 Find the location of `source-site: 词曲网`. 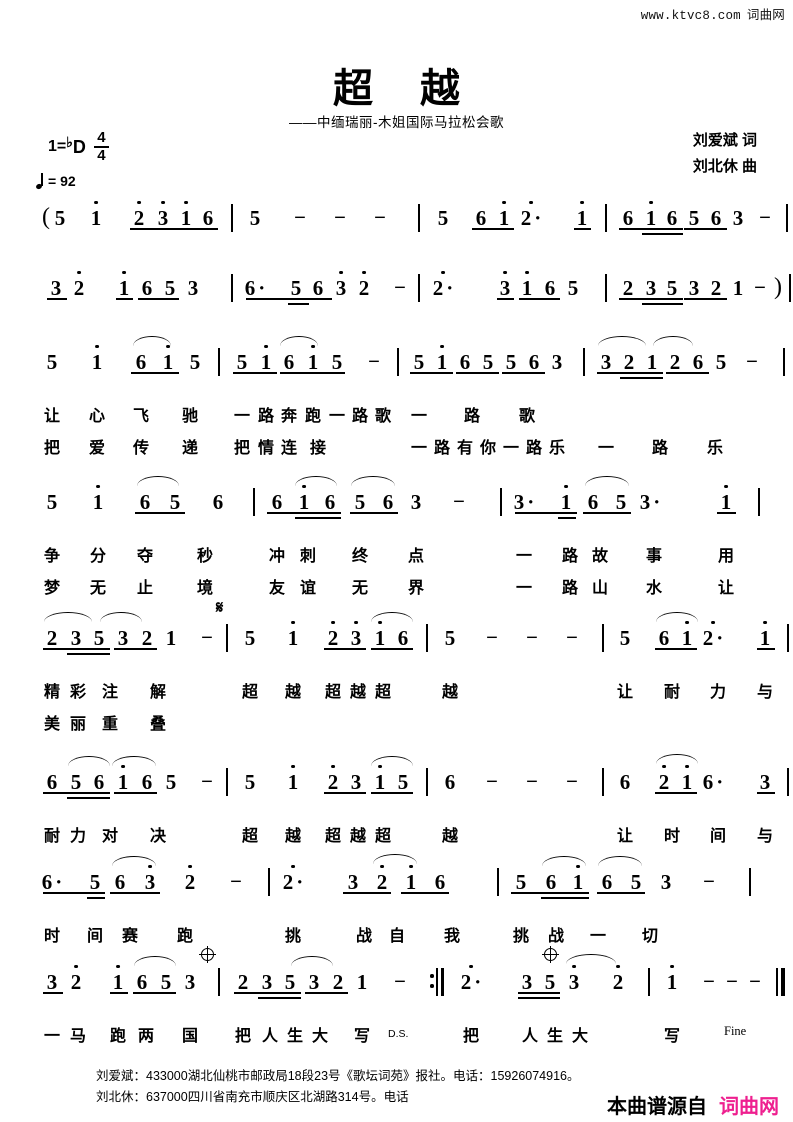

source-site: 词曲网 is located at coordinates (749, 1107).